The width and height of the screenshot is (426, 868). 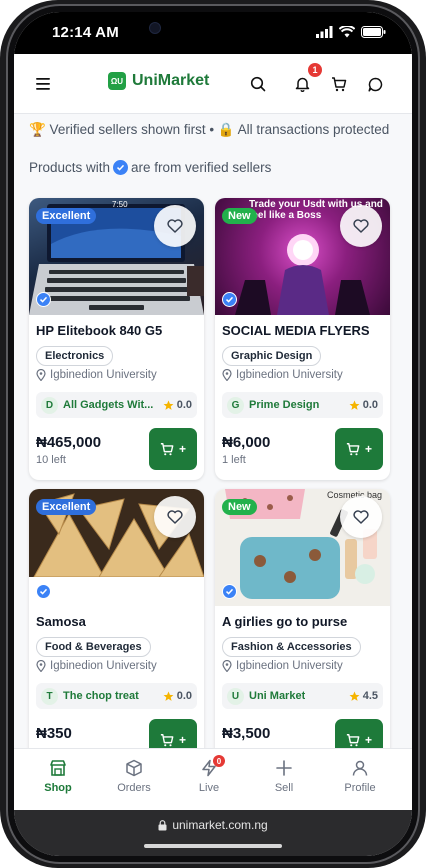 What do you see at coordinates (103, 375) in the screenshot?
I see `location-label: Igbinedion University` at bounding box center [103, 375].